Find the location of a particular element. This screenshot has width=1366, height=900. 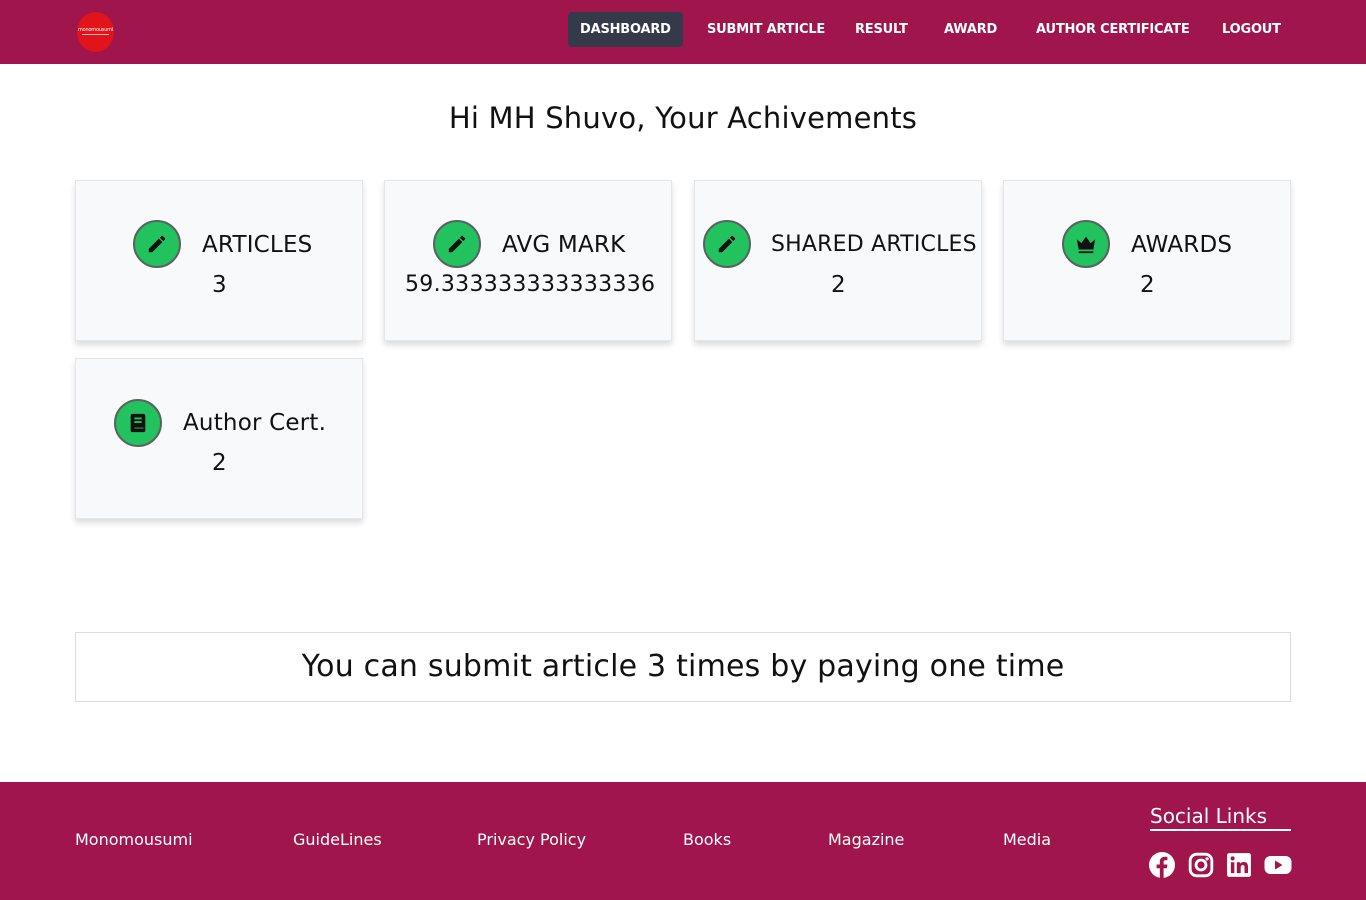

footer-link-monomousumi: Monomousumi is located at coordinates (134, 839).